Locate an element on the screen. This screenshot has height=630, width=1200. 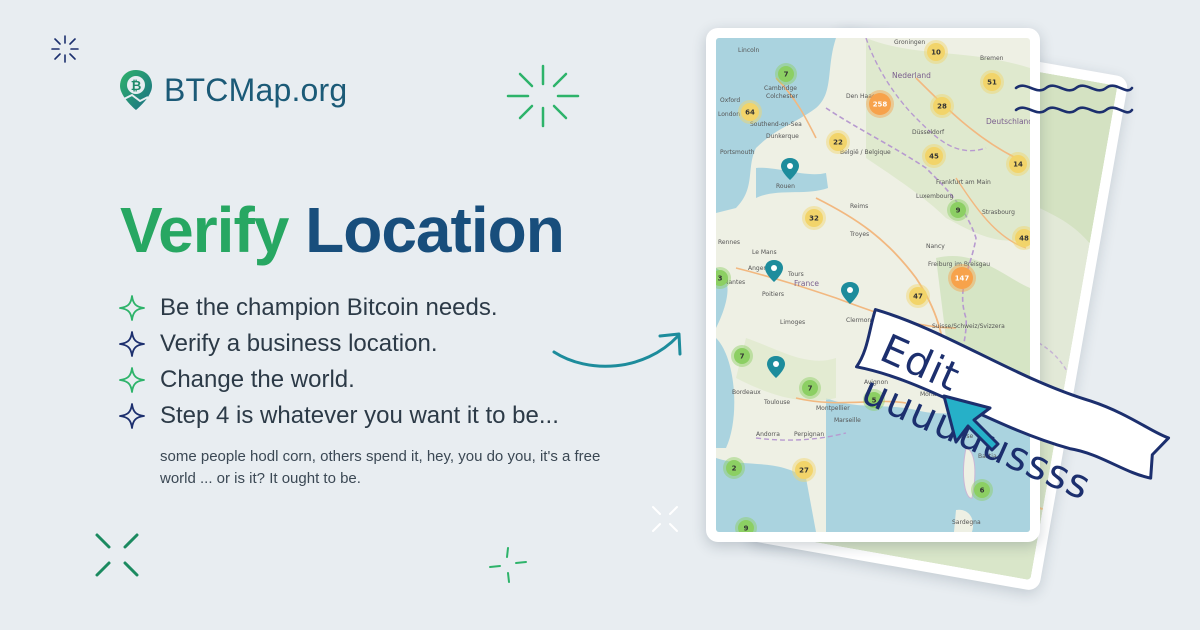
map-cluster-marker: 45 is located at coordinates (934, 156).